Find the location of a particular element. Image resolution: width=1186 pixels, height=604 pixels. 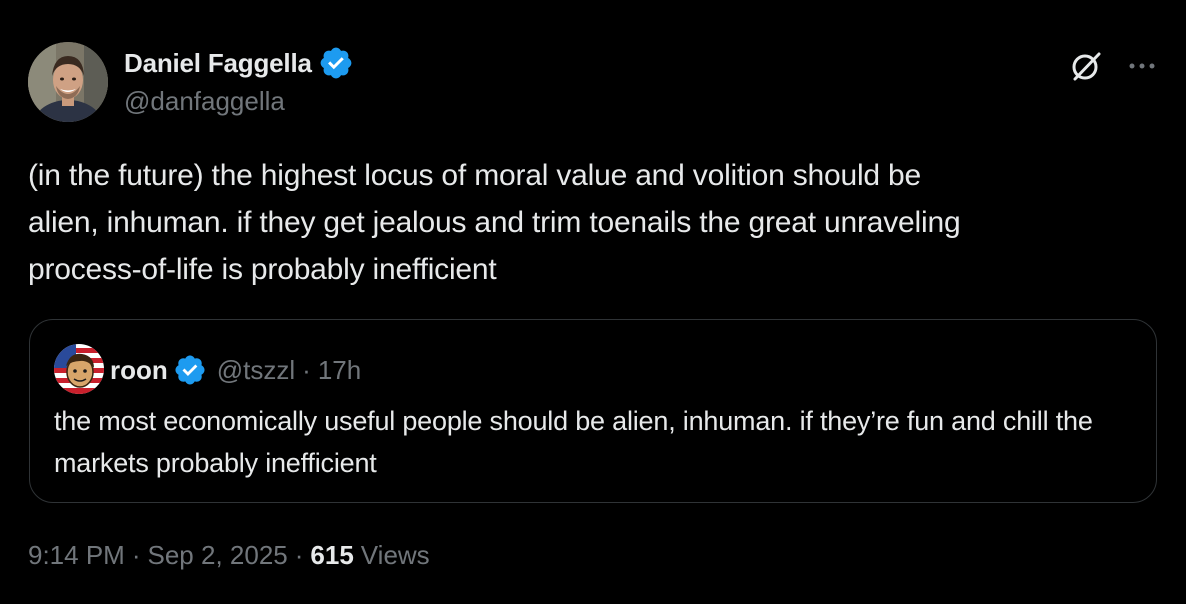

user-photo-avatar-icon is located at coordinates (68, 82).